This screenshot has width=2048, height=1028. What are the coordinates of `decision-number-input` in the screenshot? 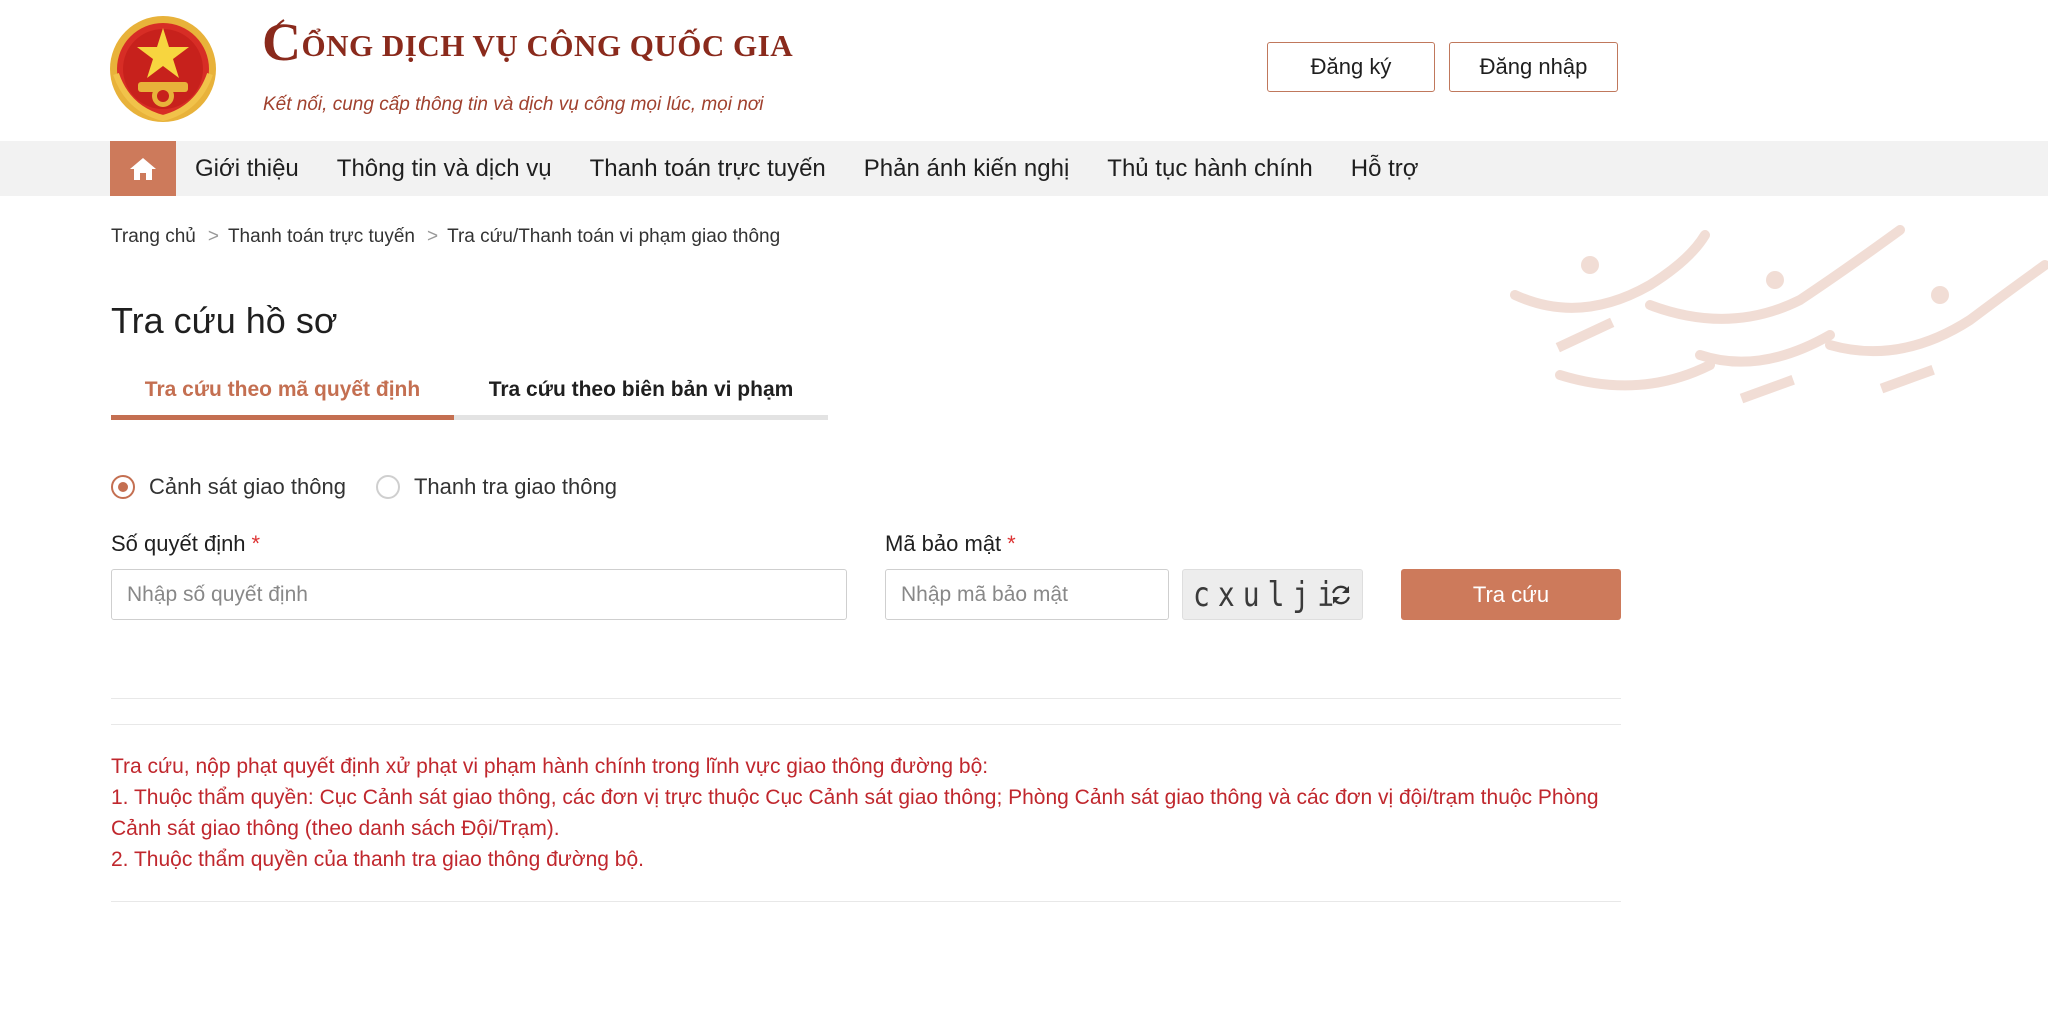 It's located at (479, 594).